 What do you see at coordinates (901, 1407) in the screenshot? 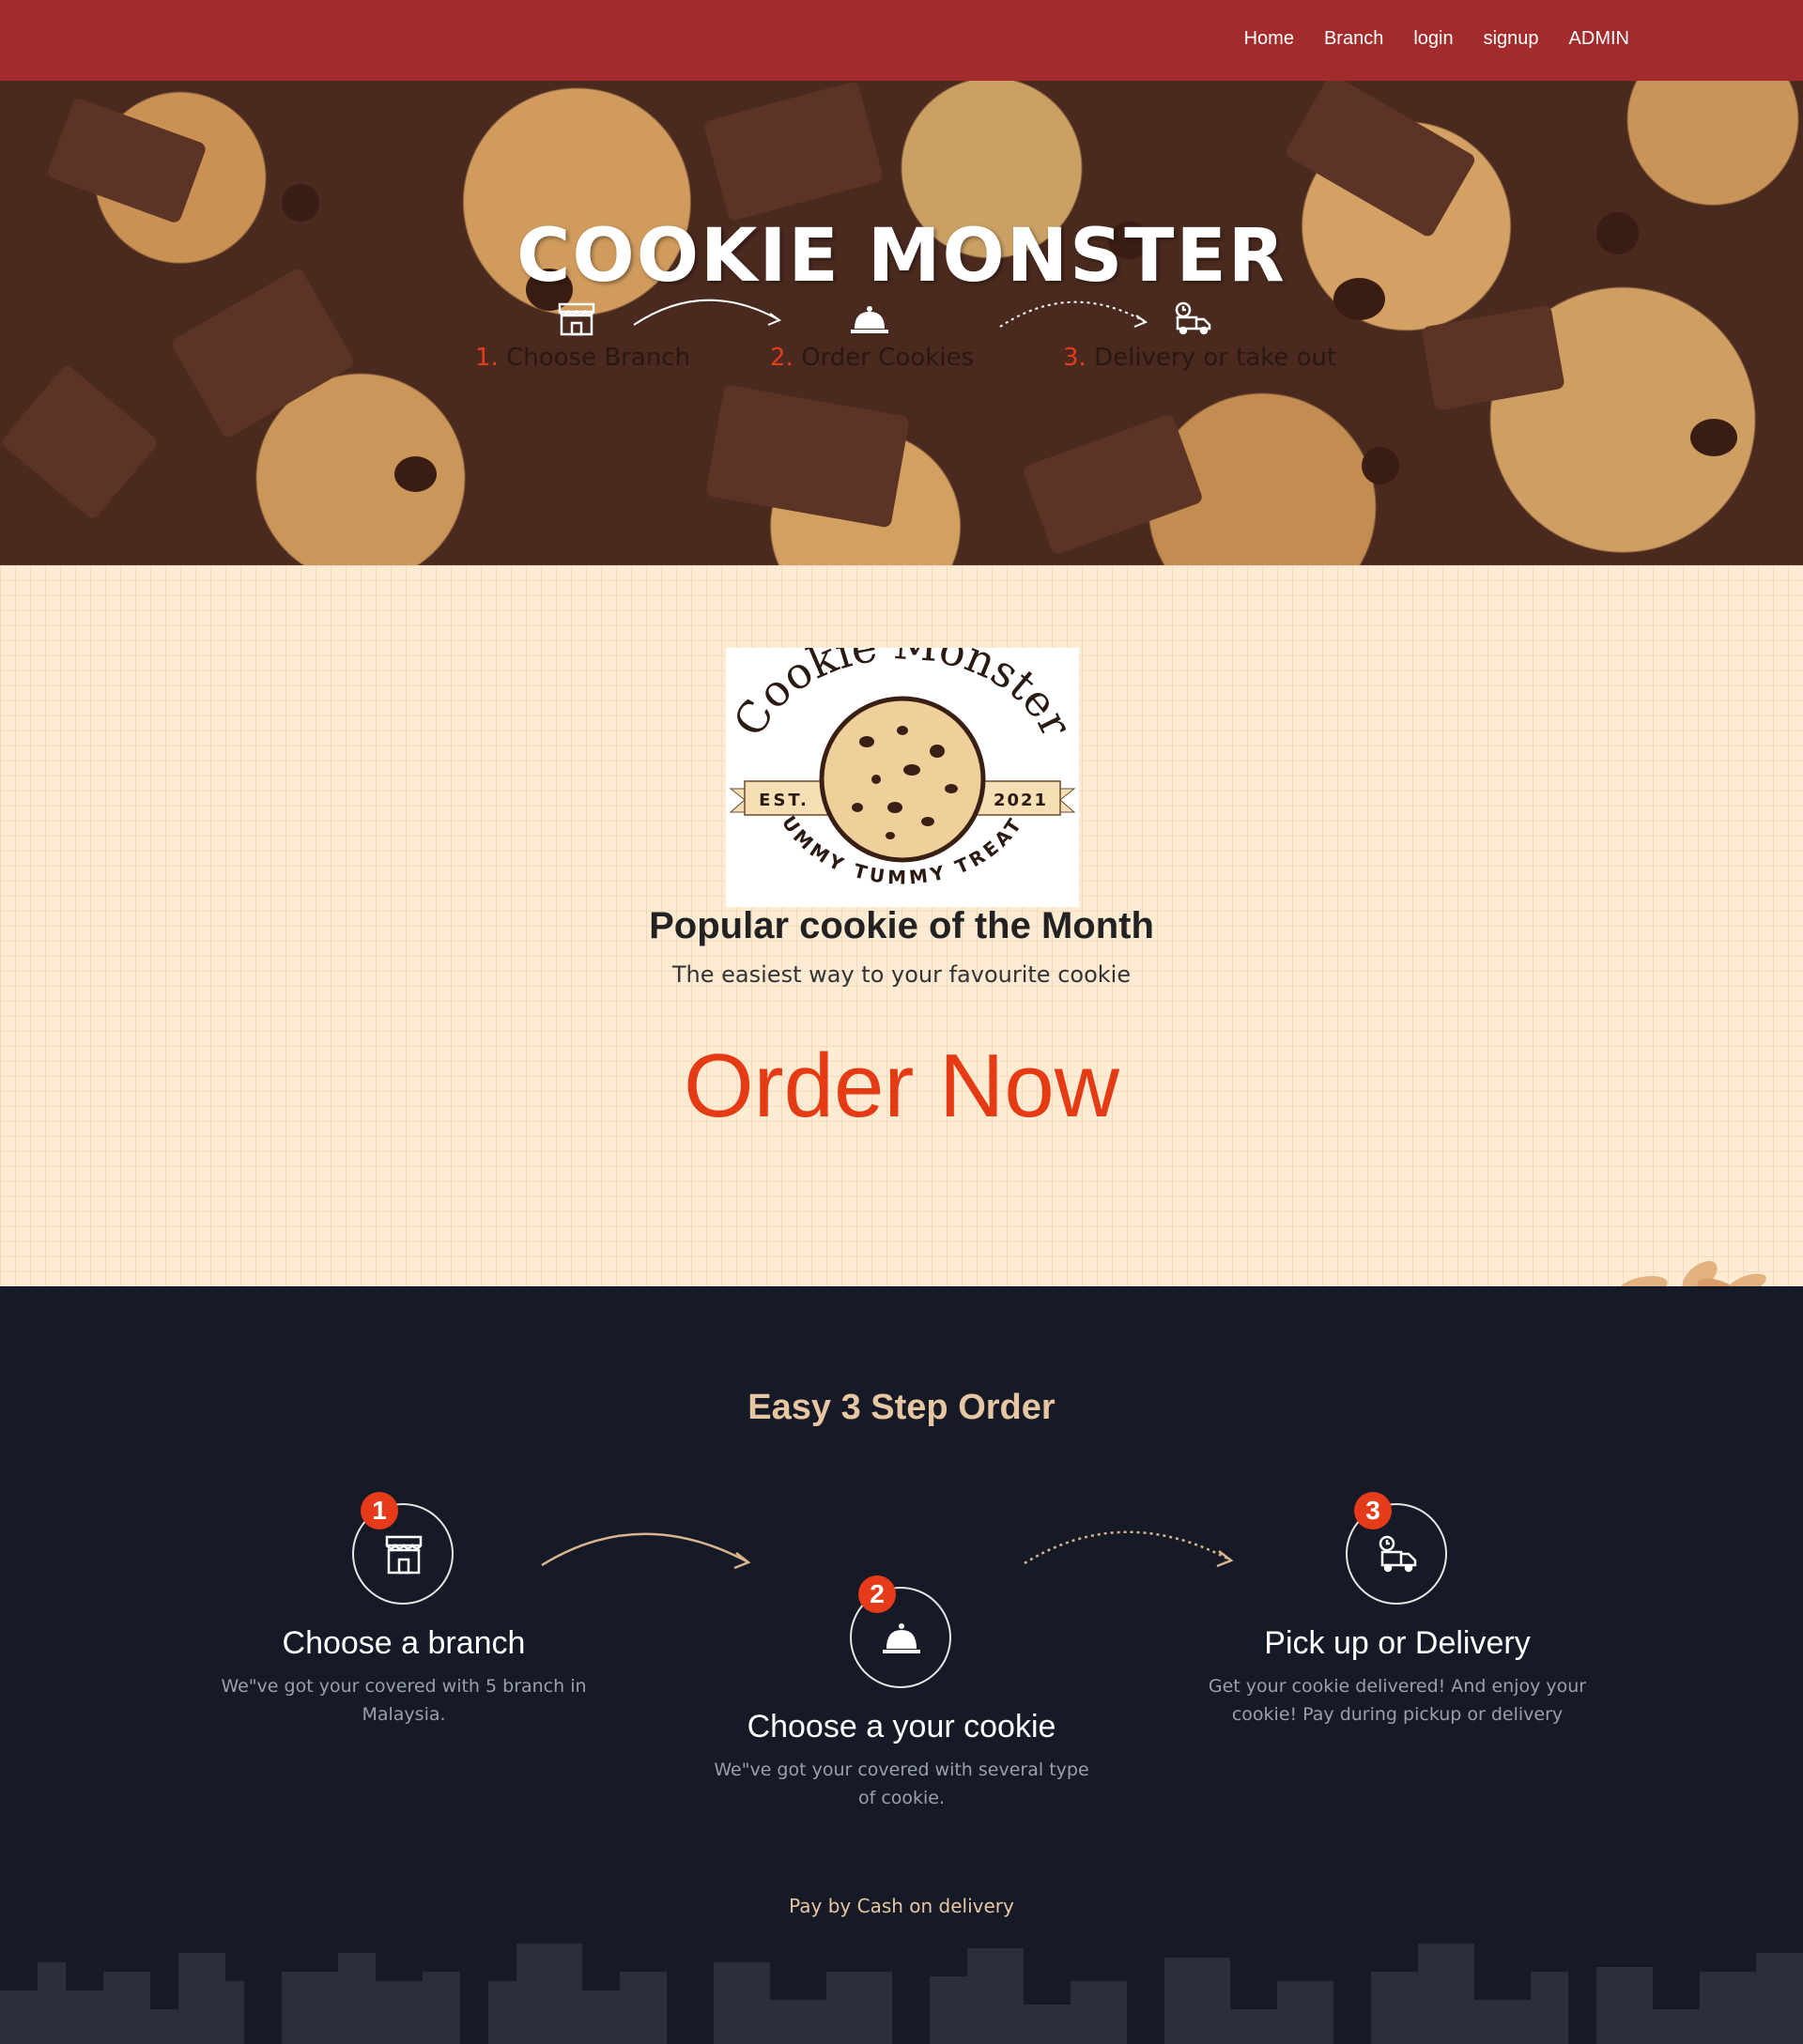
I see `steps-title: Easy 3 Step Order` at bounding box center [901, 1407].